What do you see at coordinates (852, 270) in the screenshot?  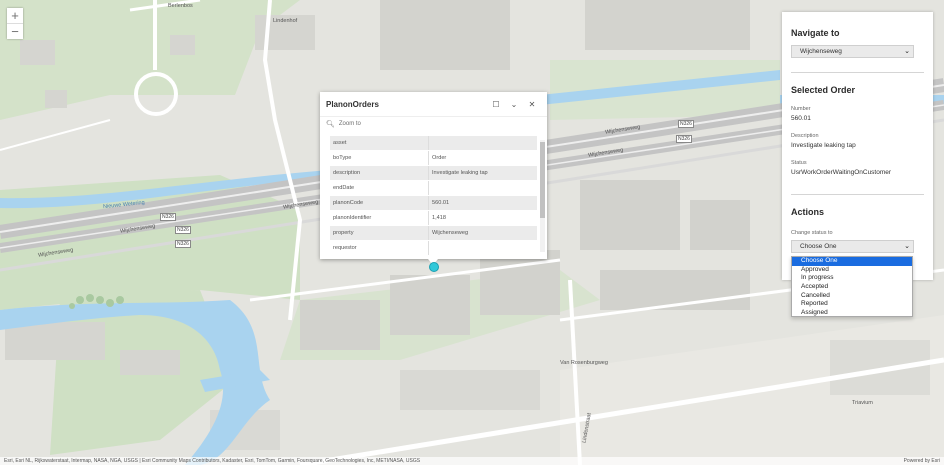 I see `dropdown-option: Approved` at bounding box center [852, 270].